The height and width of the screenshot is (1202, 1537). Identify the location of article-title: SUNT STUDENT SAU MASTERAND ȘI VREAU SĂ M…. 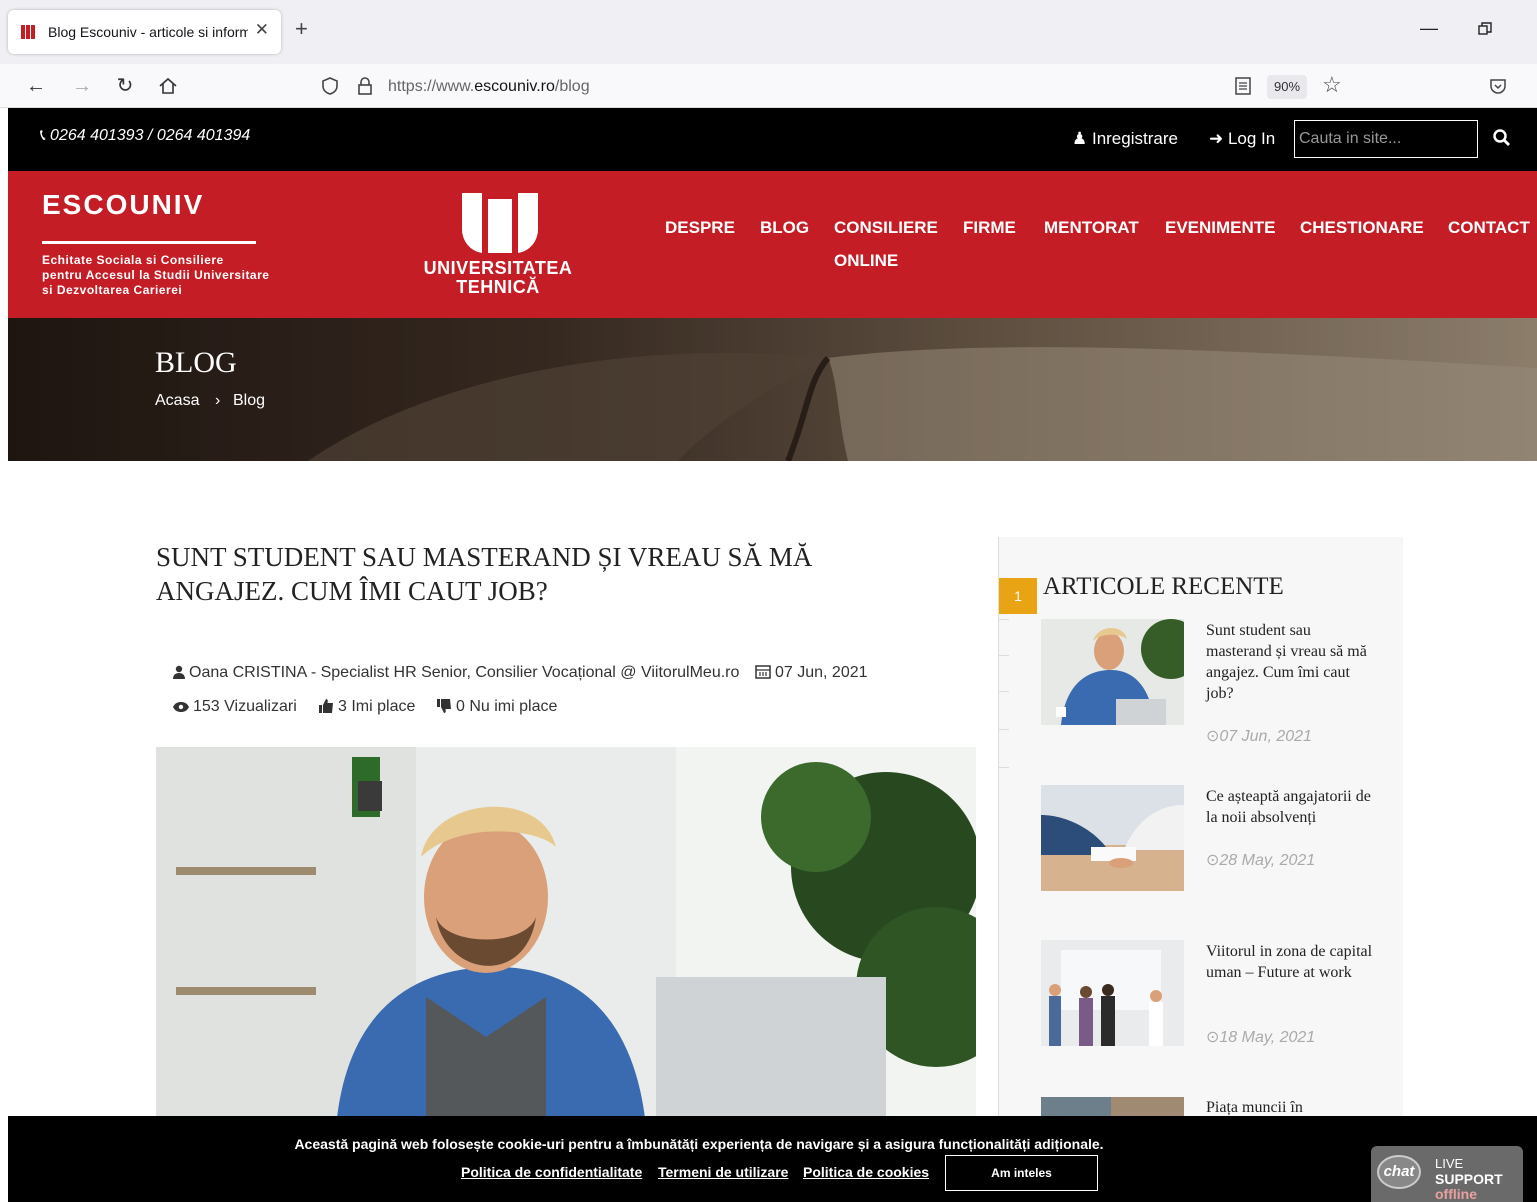
(536, 574).